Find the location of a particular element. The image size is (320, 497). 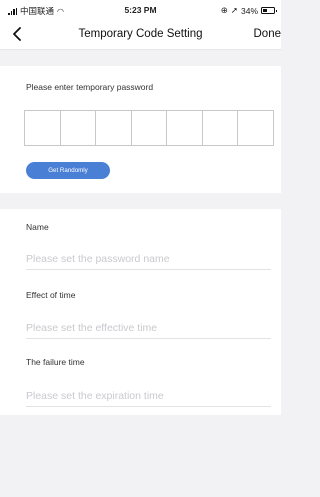

failure-time-label: The failure time is located at coordinates (55, 362).